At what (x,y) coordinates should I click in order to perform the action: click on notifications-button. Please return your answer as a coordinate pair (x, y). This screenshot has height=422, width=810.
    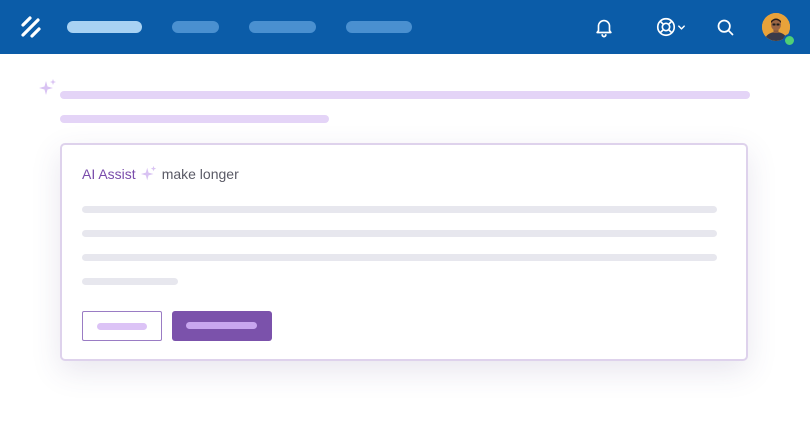
    Looking at the image, I should click on (604, 27).